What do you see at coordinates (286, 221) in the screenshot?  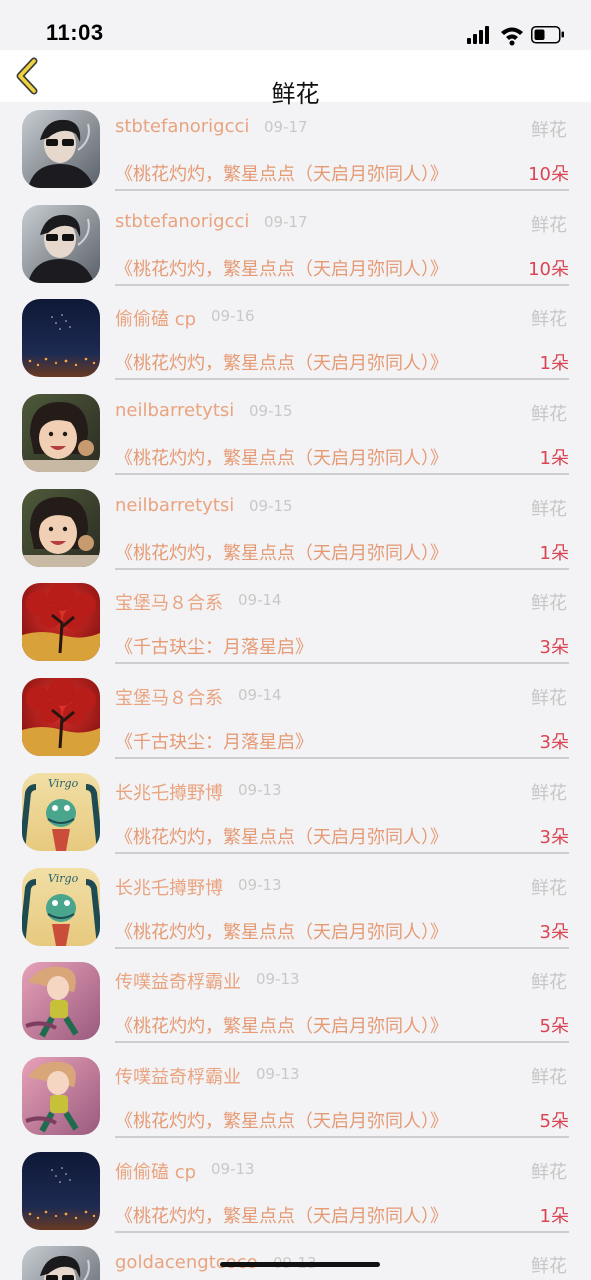 I see `gift-date: 09-17` at bounding box center [286, 221].